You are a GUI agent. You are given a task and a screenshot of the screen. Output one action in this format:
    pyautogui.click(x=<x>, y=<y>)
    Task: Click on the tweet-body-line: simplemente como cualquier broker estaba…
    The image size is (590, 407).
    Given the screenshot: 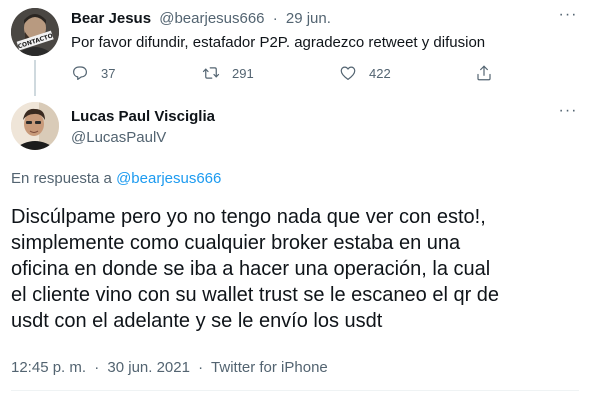 What is the action you would take?
    pyautogui.click(x=236, y=243)
    